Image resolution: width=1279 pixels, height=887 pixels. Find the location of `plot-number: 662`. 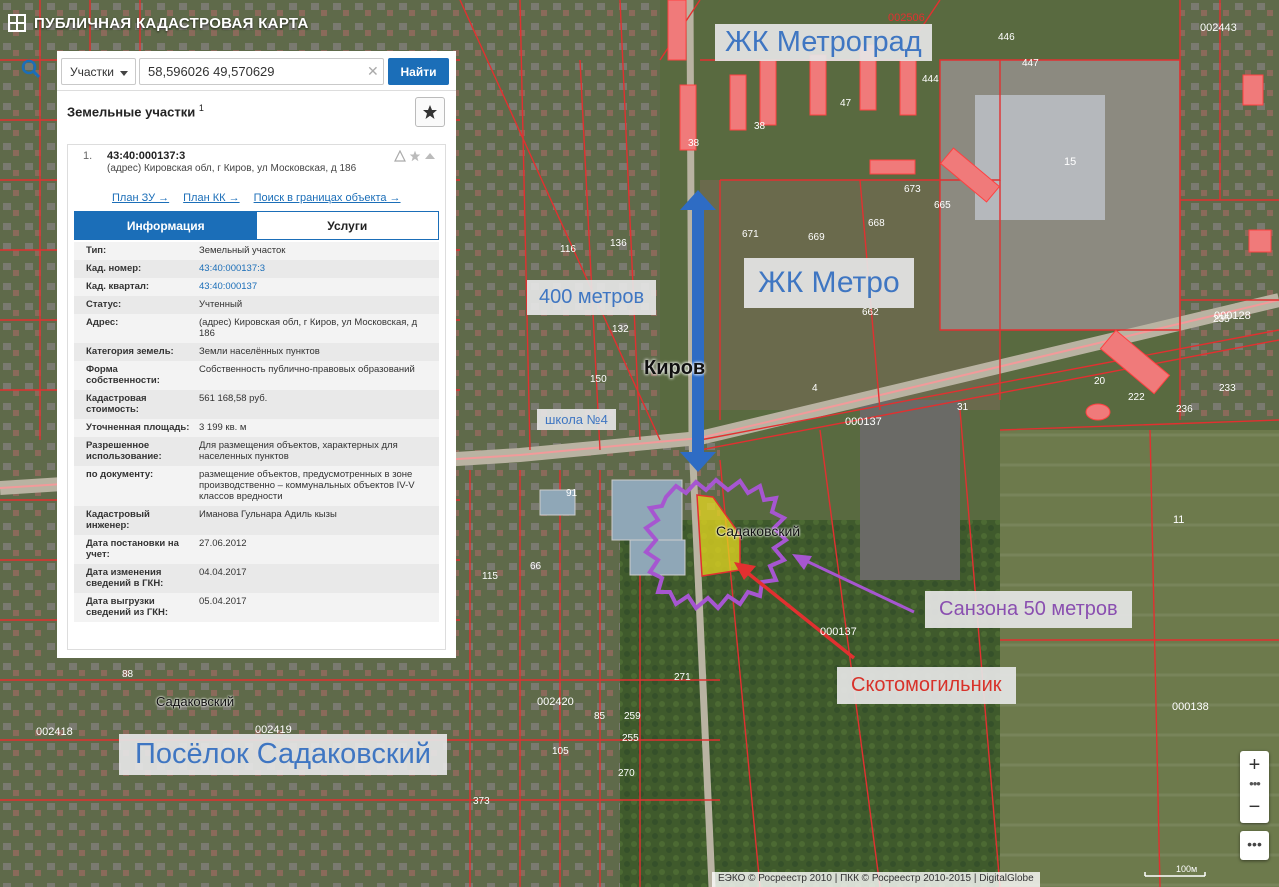

plot-number: 662 is located at coordinates (870, 312).